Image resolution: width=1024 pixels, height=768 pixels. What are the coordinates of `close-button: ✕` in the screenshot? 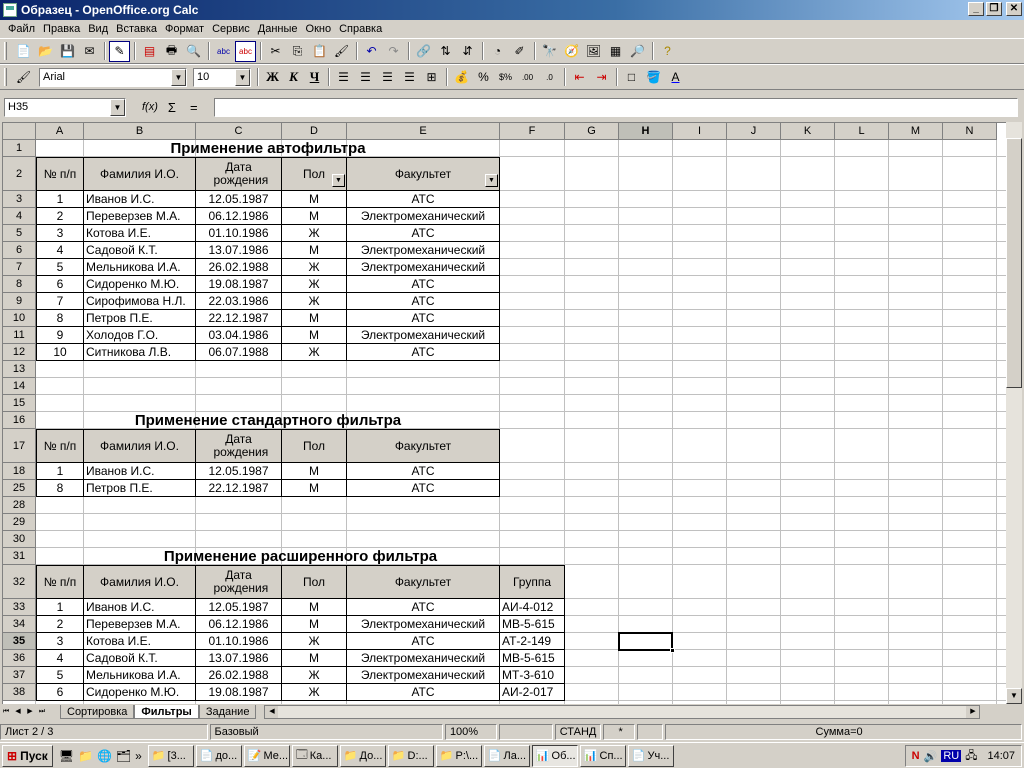 It's located at (1014, 9).